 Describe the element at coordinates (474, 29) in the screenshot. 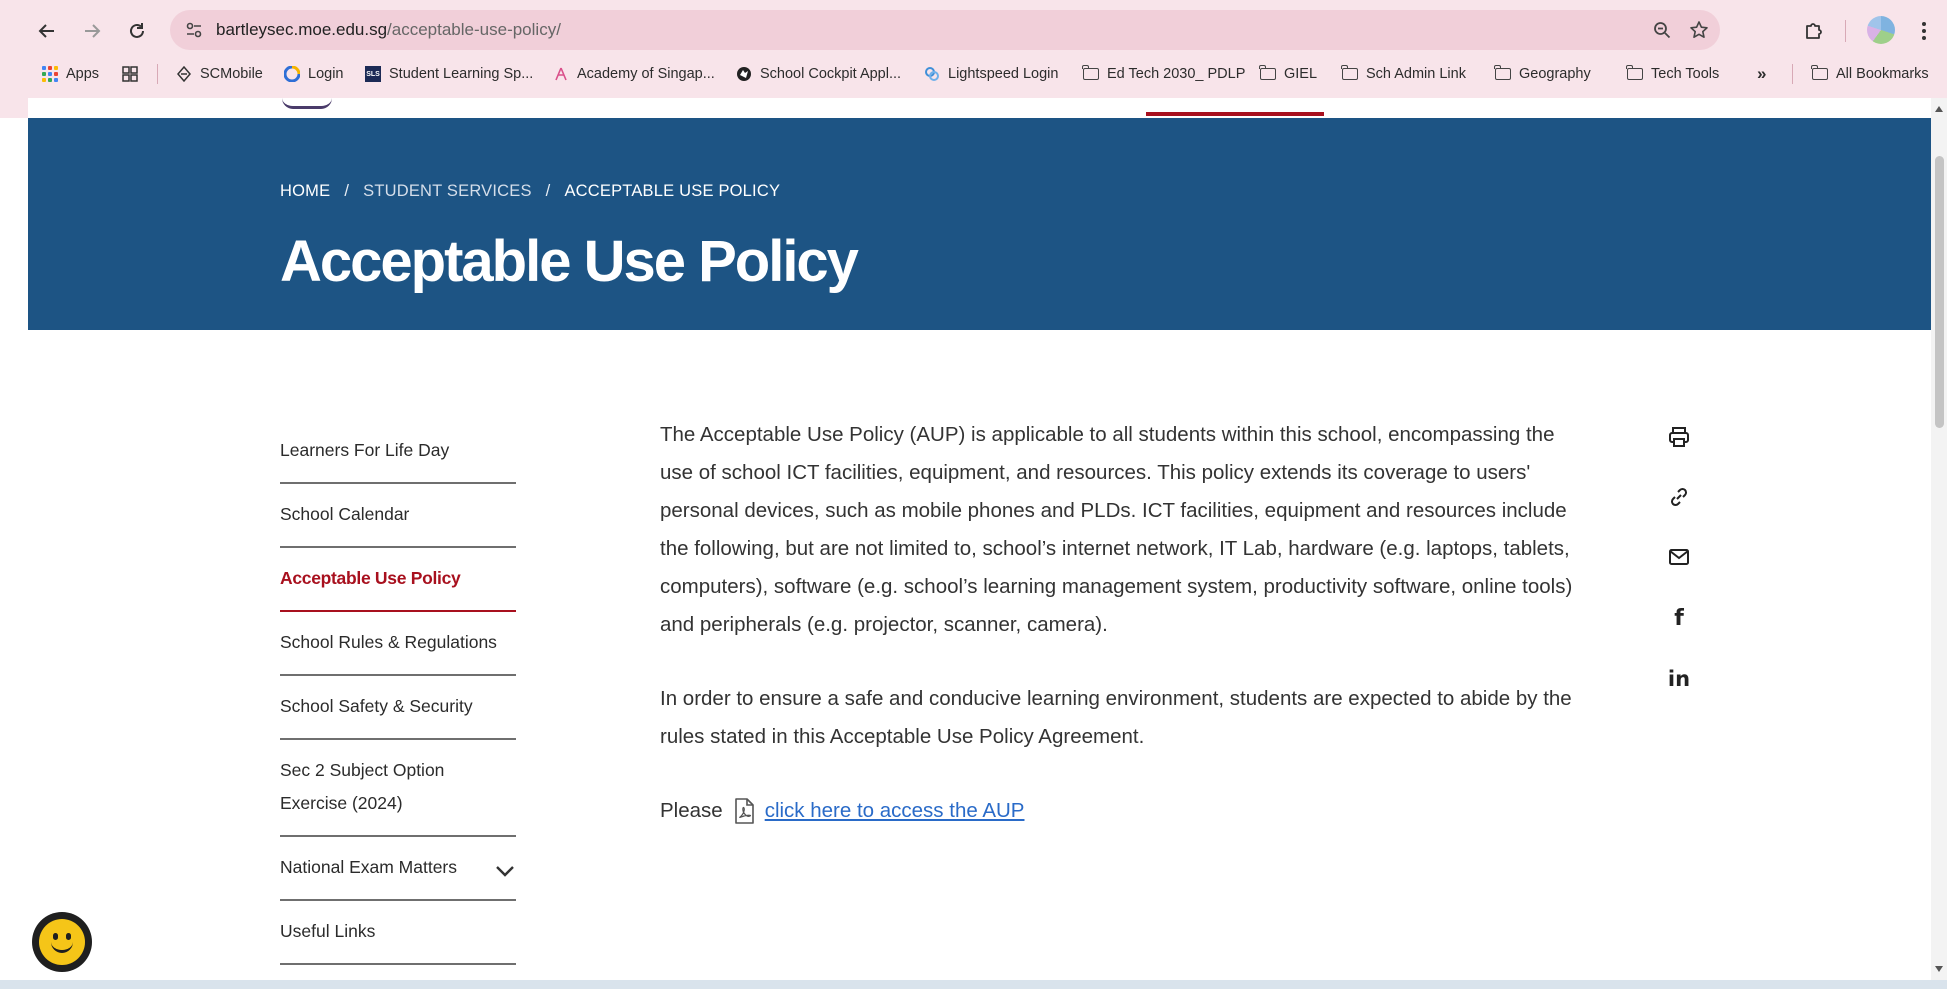

I see `url-path: /acceptable-use-policy/` at that location.